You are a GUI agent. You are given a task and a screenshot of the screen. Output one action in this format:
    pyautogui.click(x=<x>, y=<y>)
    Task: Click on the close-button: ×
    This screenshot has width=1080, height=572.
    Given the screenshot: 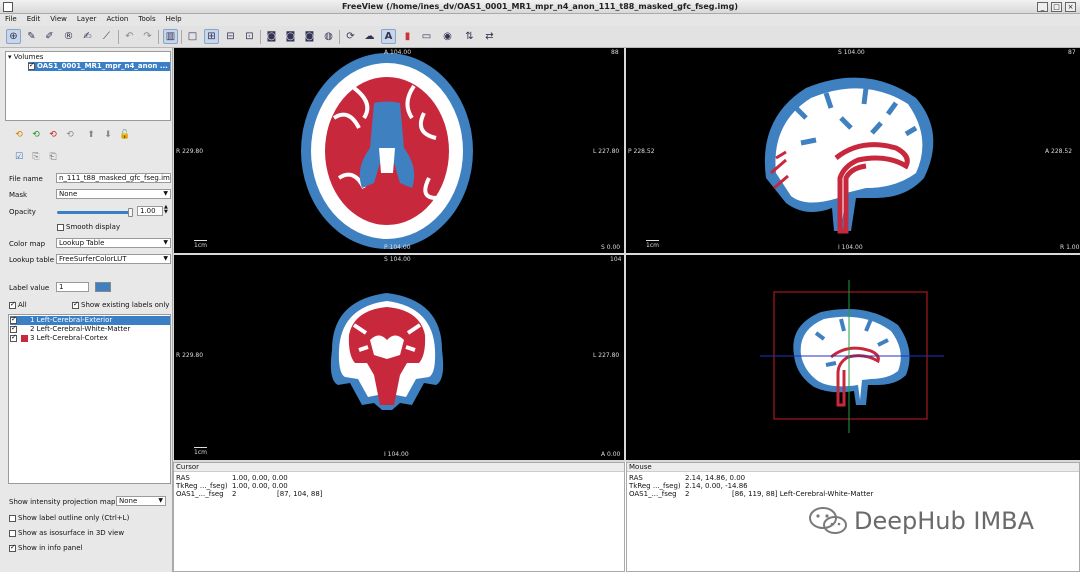 What is the action you would take?
    pyautogui.click(x=1070, y=7)
    